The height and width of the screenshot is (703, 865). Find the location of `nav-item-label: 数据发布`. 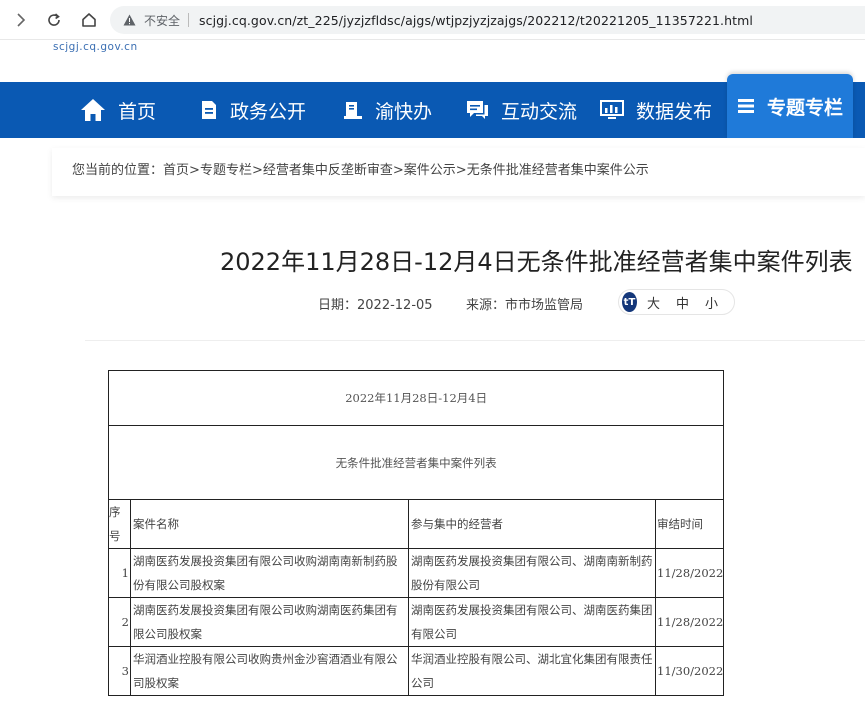

nav-item-label: 数据发布 is located at coordinates (674, 111).